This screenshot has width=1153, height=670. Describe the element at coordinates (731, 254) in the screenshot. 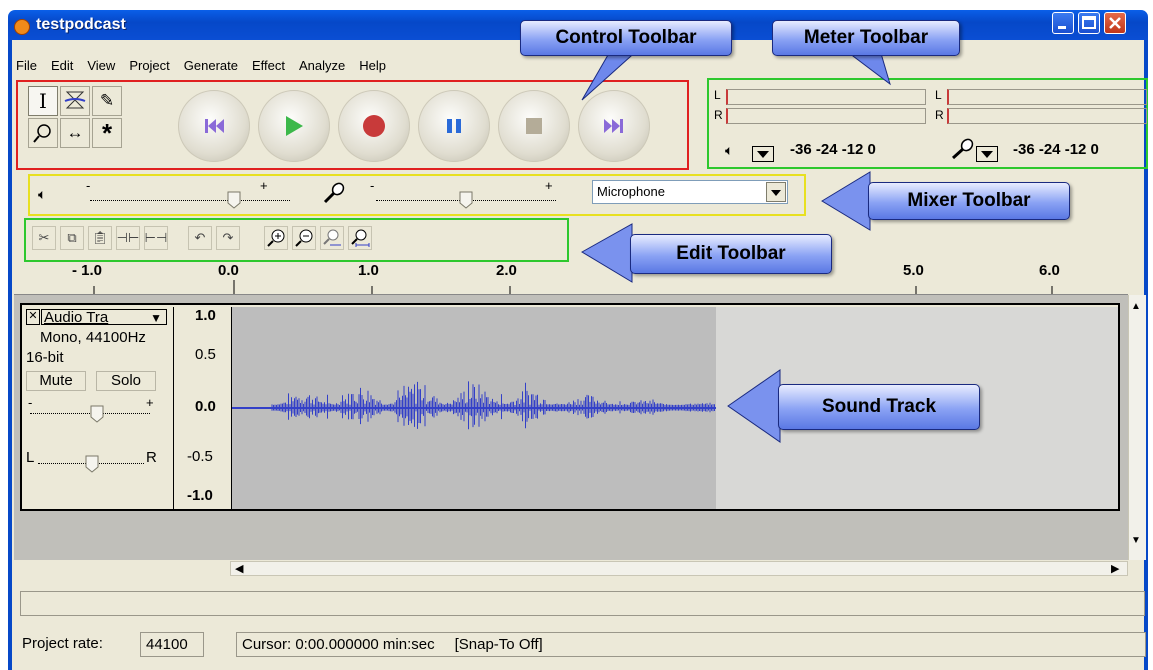

I see `edit-toolbar-callout: Edit Toolbar` at that location.